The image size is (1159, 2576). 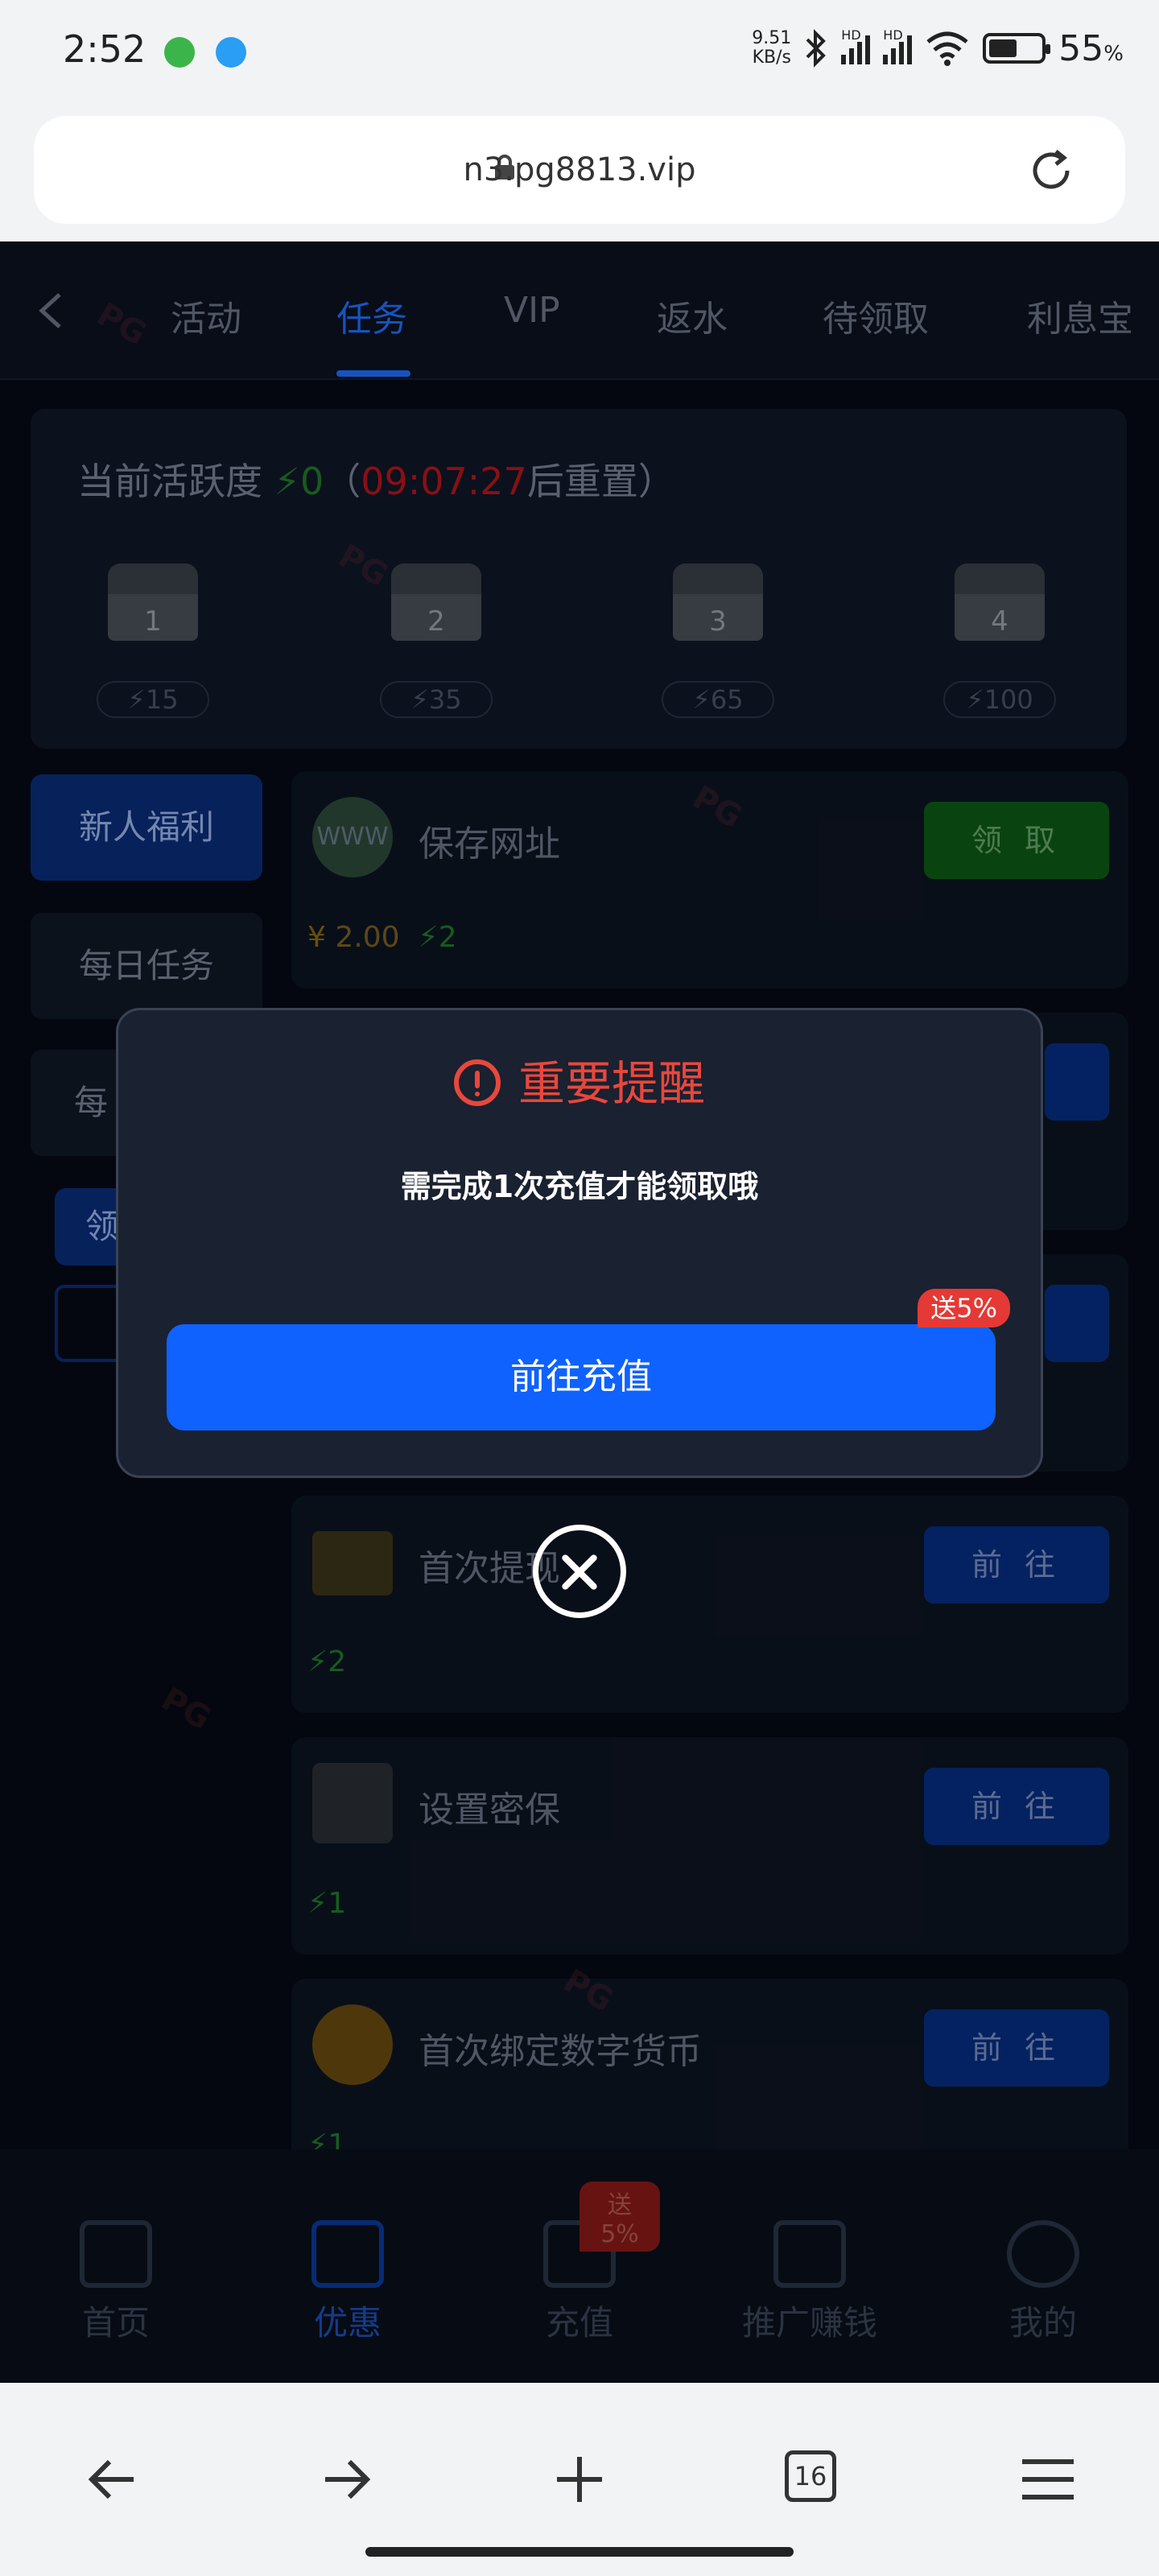 What do you see at coordinates (579, 53) in the screenshot?
I see `status-bar: 2:52 9.51 KB/s HD HD 55%` at bounding box center [579, 53].